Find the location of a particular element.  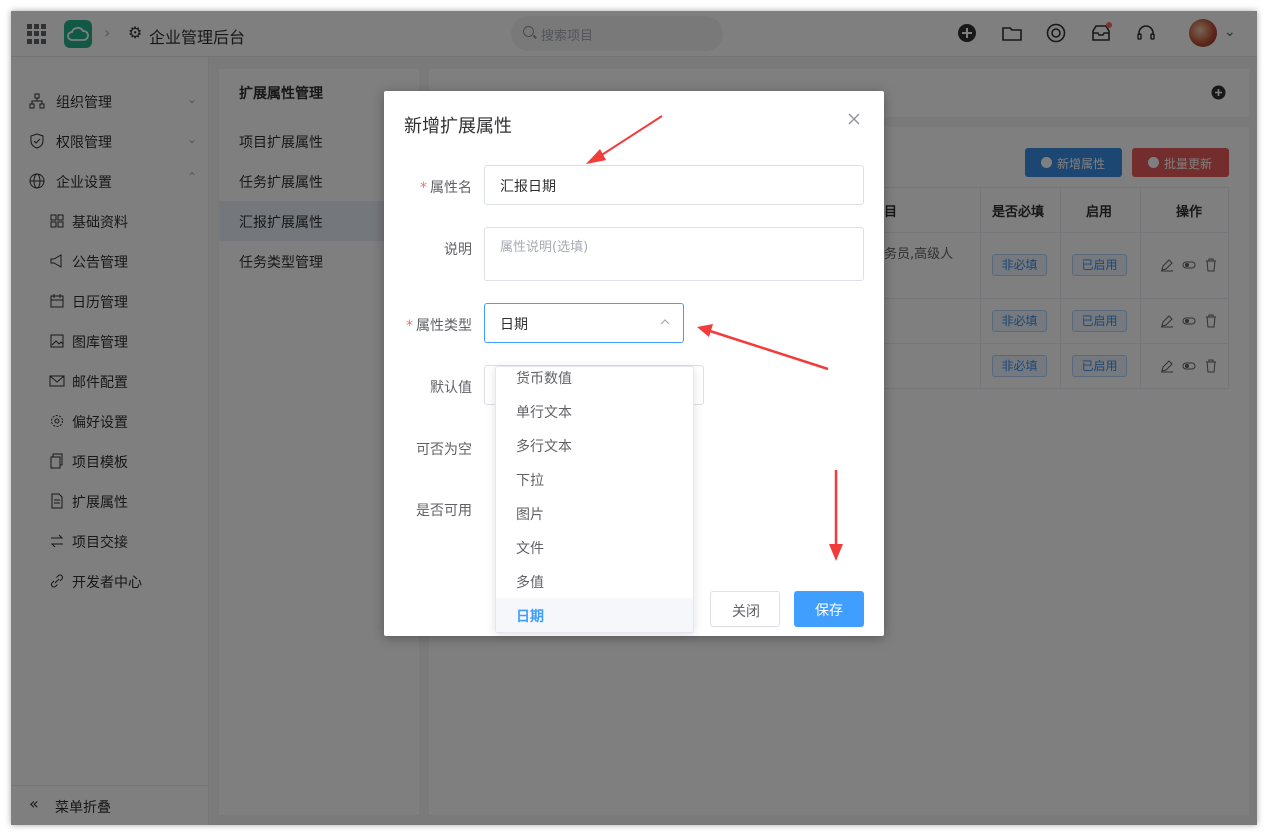

description-label: 说明 is located at coordinates (458, 250).